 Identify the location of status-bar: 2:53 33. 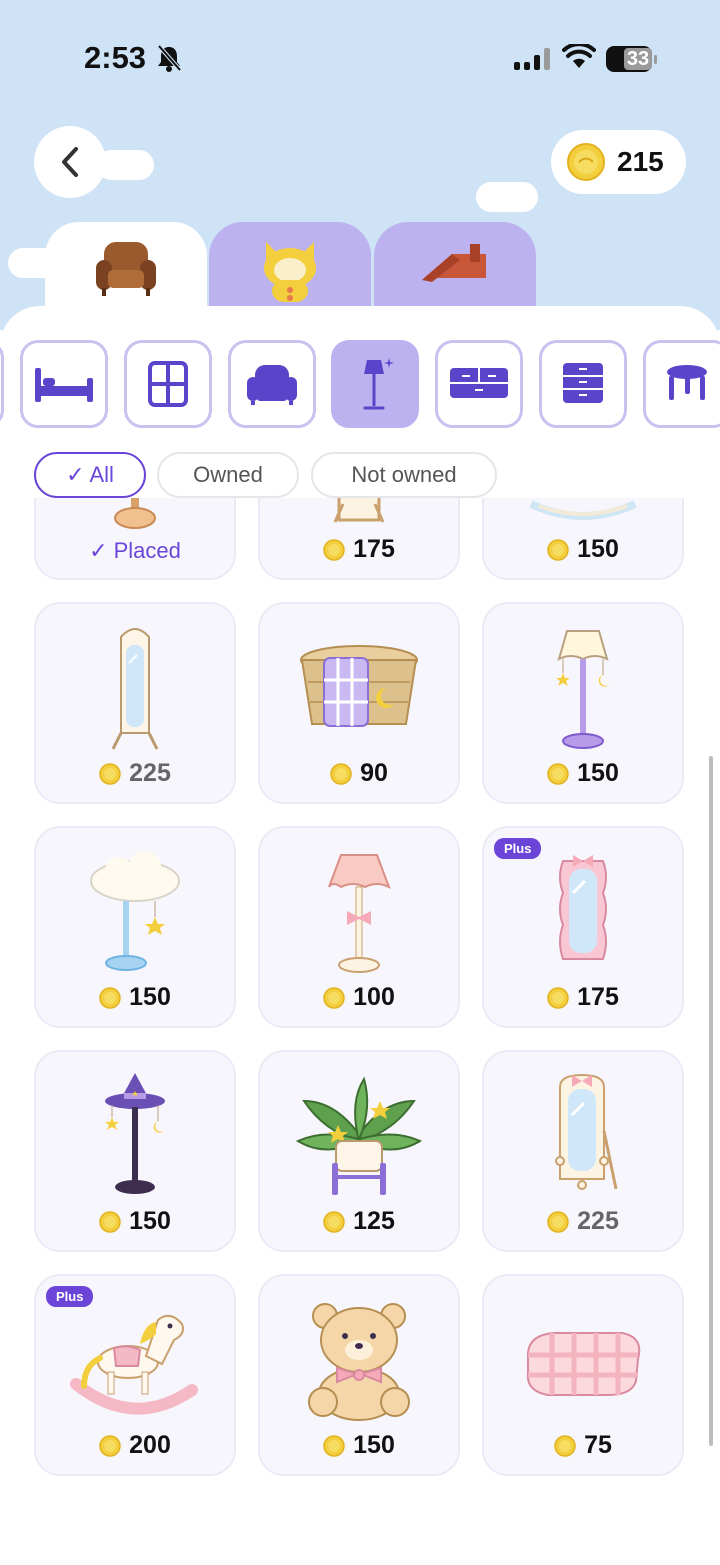
(360, 55).